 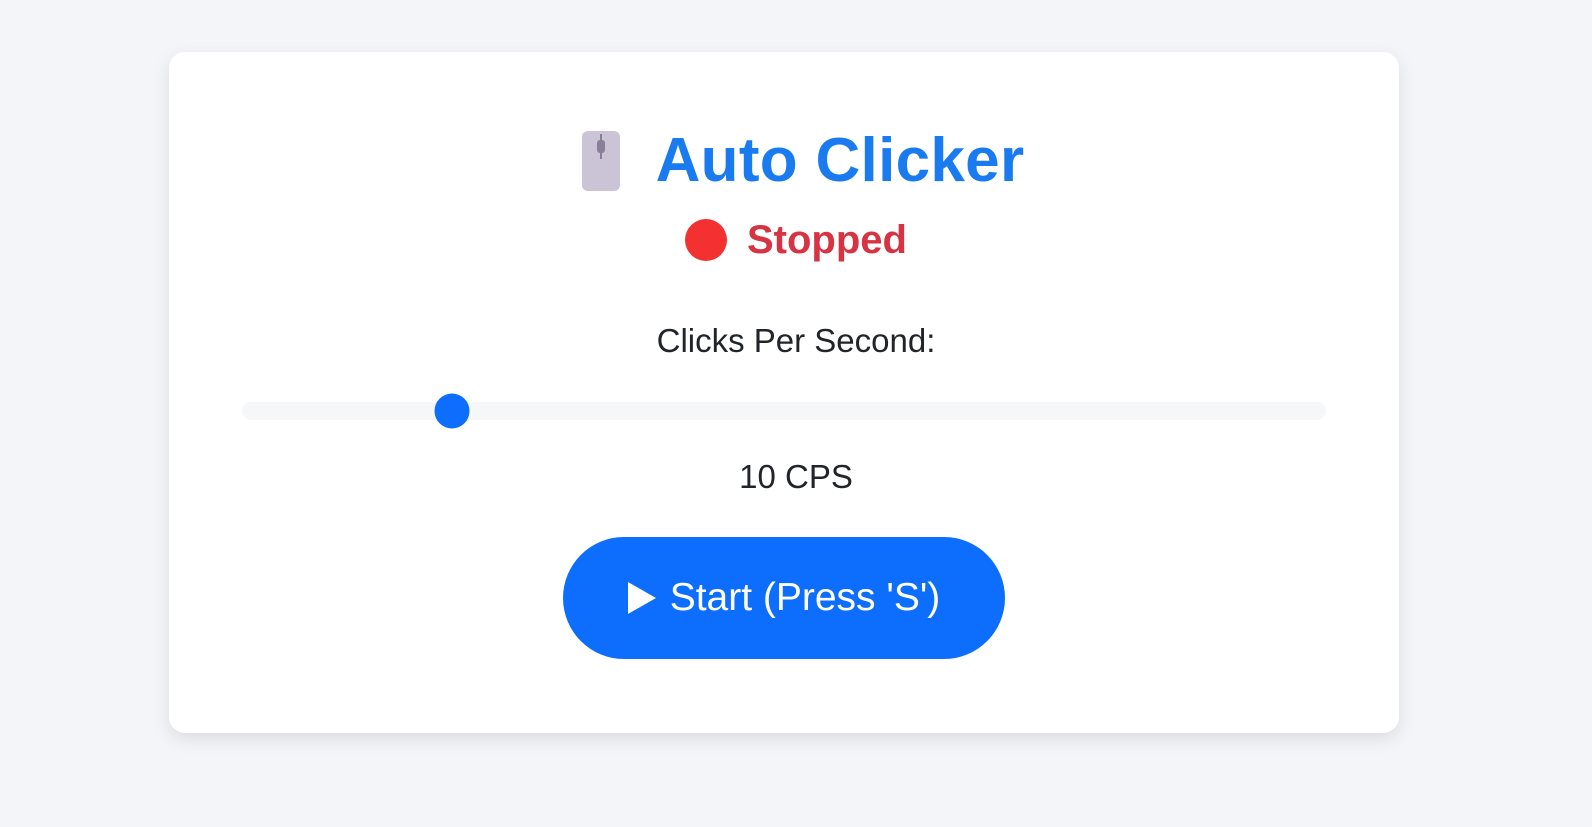 I want to click on cps-value-display: 10 CPS, so click(x=796, y=476).